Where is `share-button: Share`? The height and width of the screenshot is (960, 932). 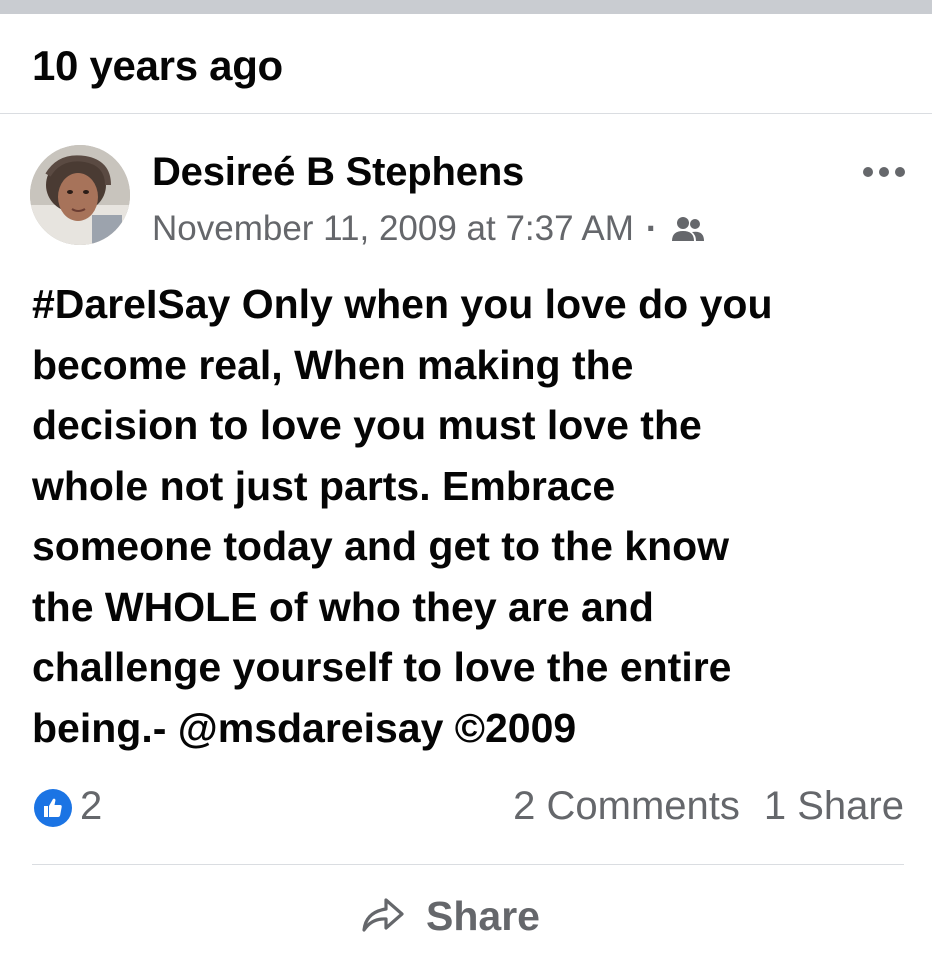
share-button: Share is located at coordinates (450, 916).